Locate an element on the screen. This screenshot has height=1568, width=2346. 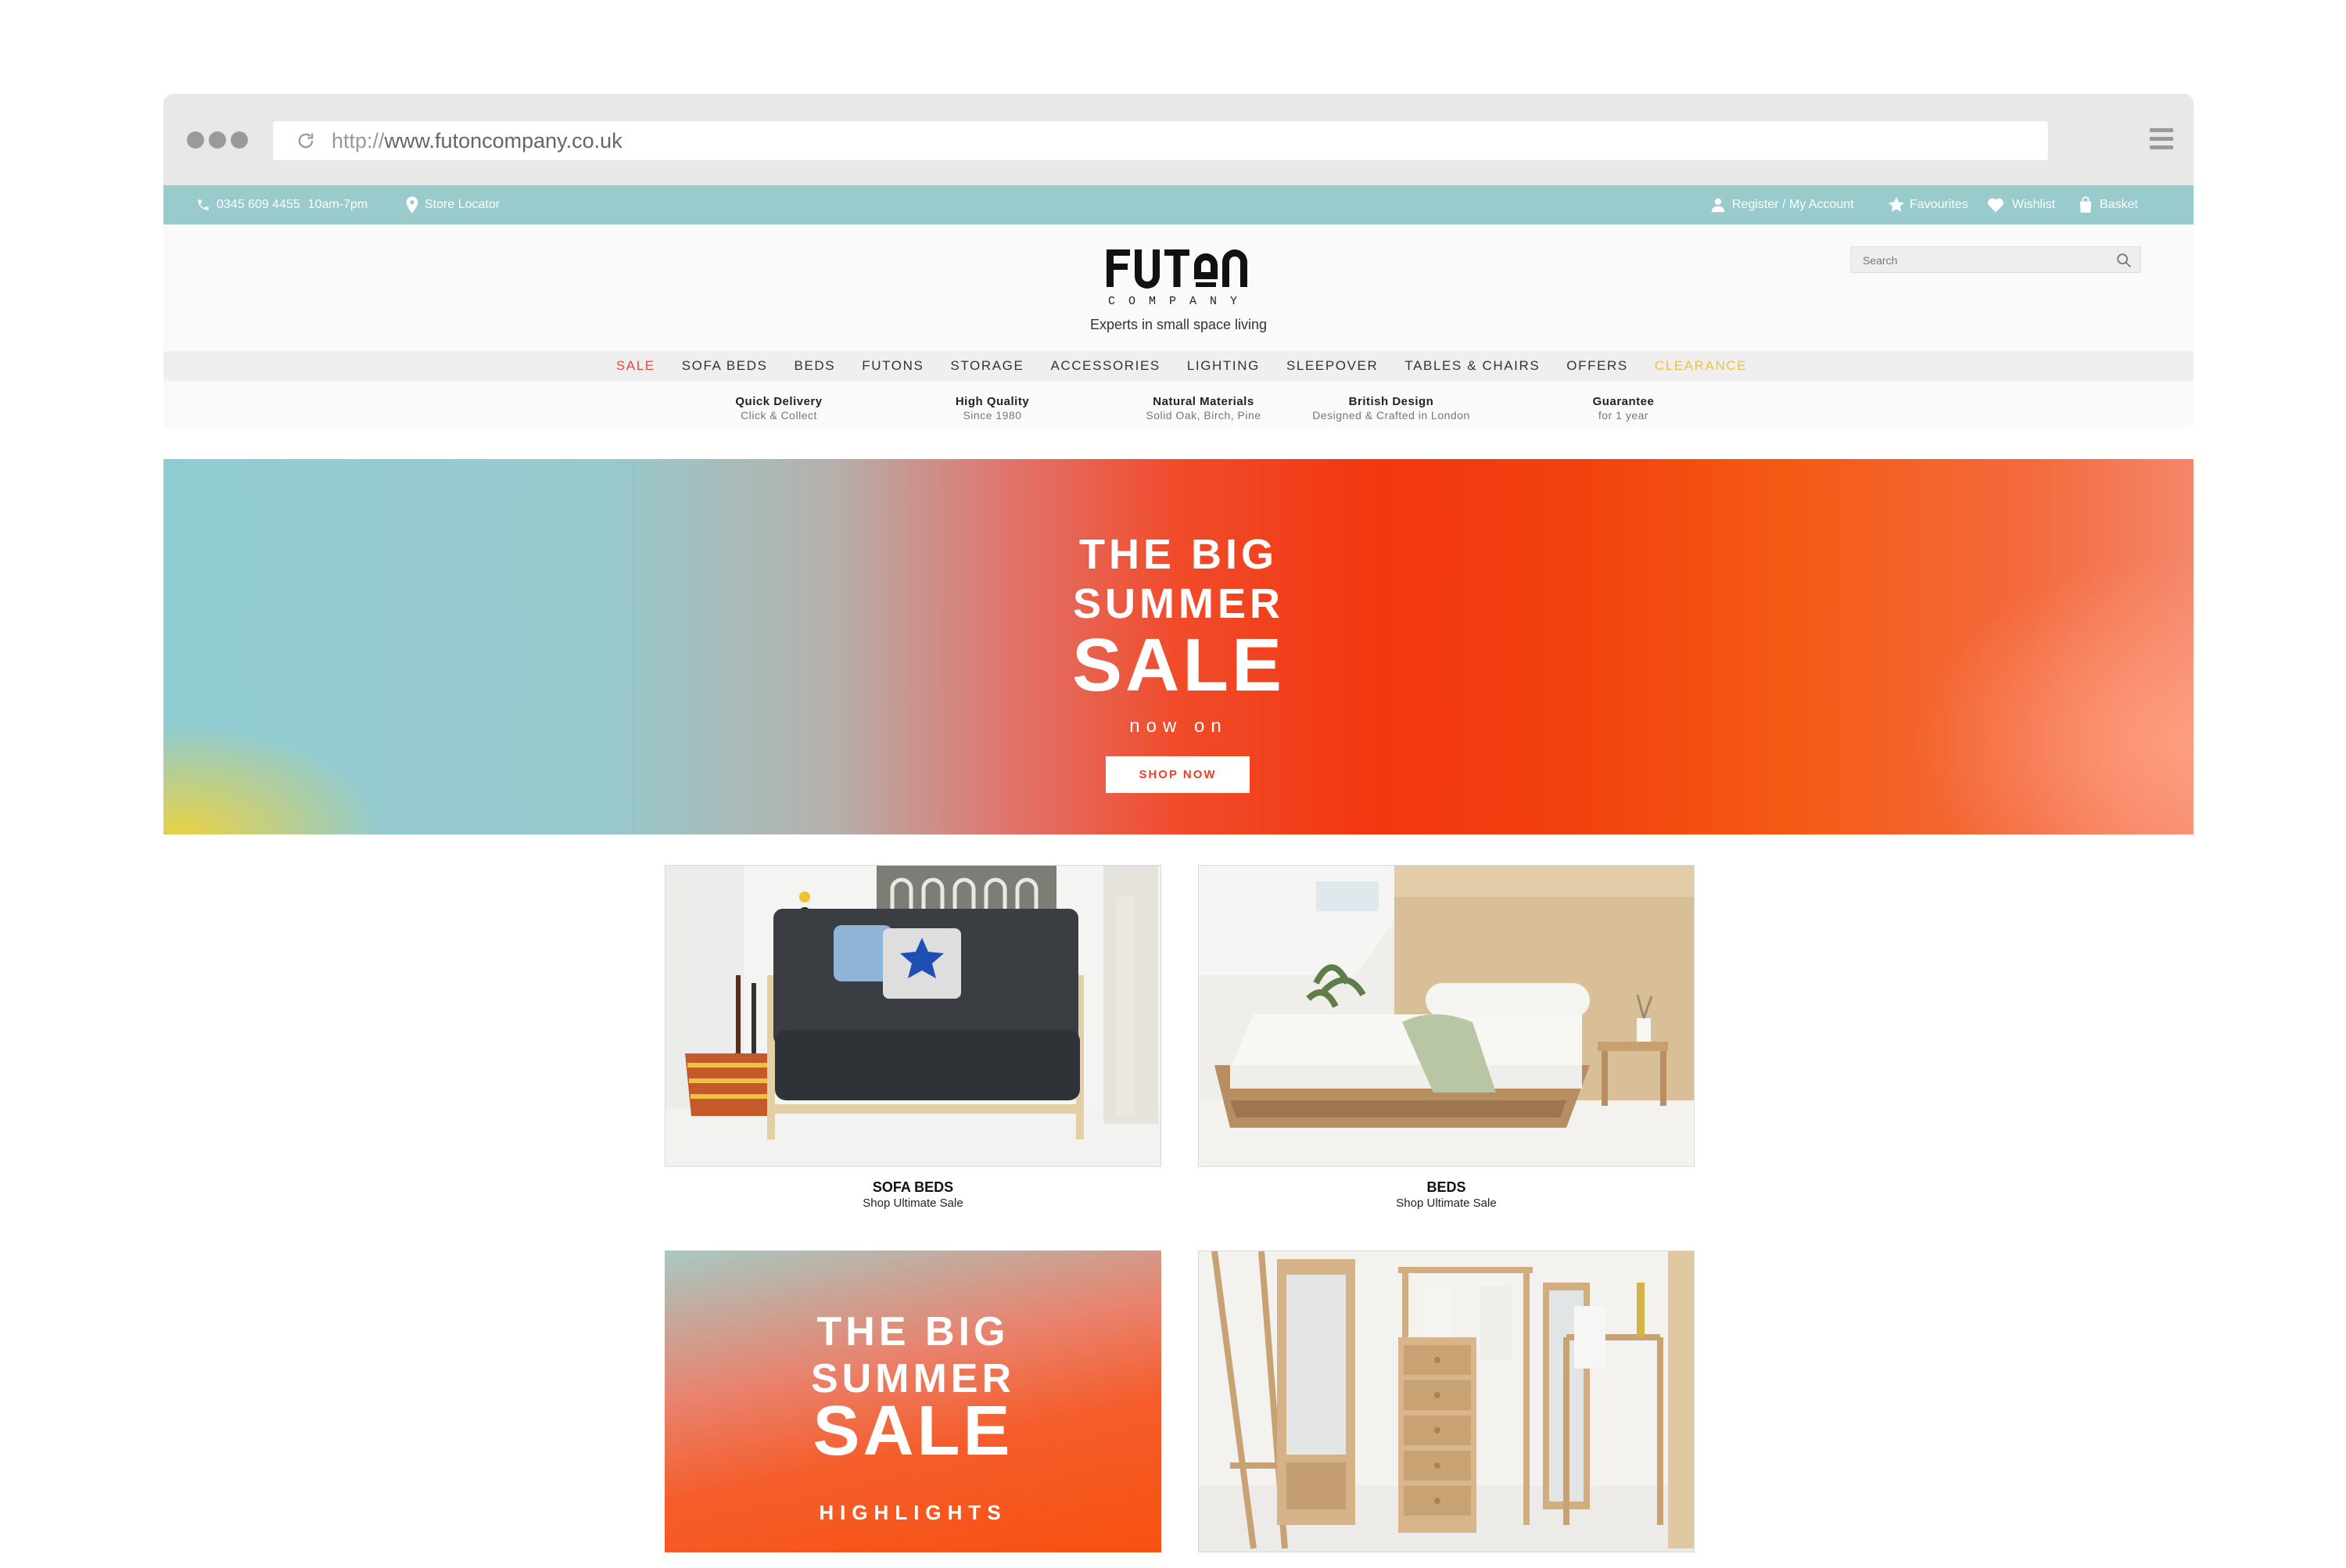
nav-item-accessories: ACCESSORIES is located at coordinates (1105, 366).